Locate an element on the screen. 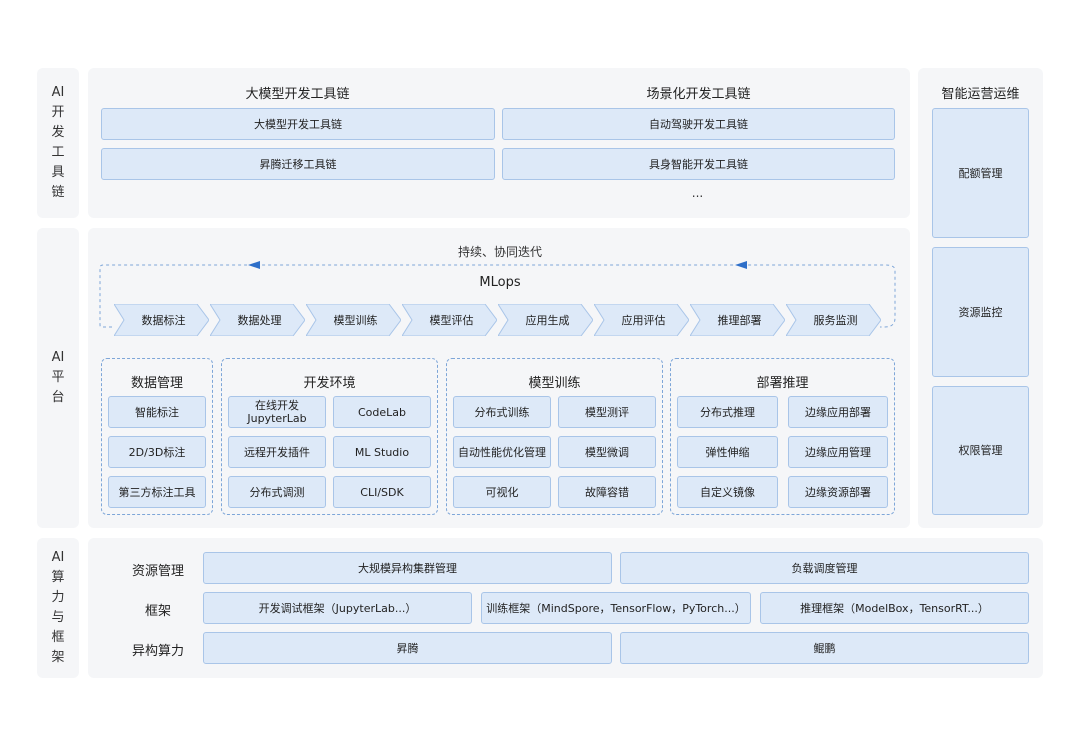  auto-perf-optimization-box: 自动性能优化管理 is located at coordinates (502, 452).